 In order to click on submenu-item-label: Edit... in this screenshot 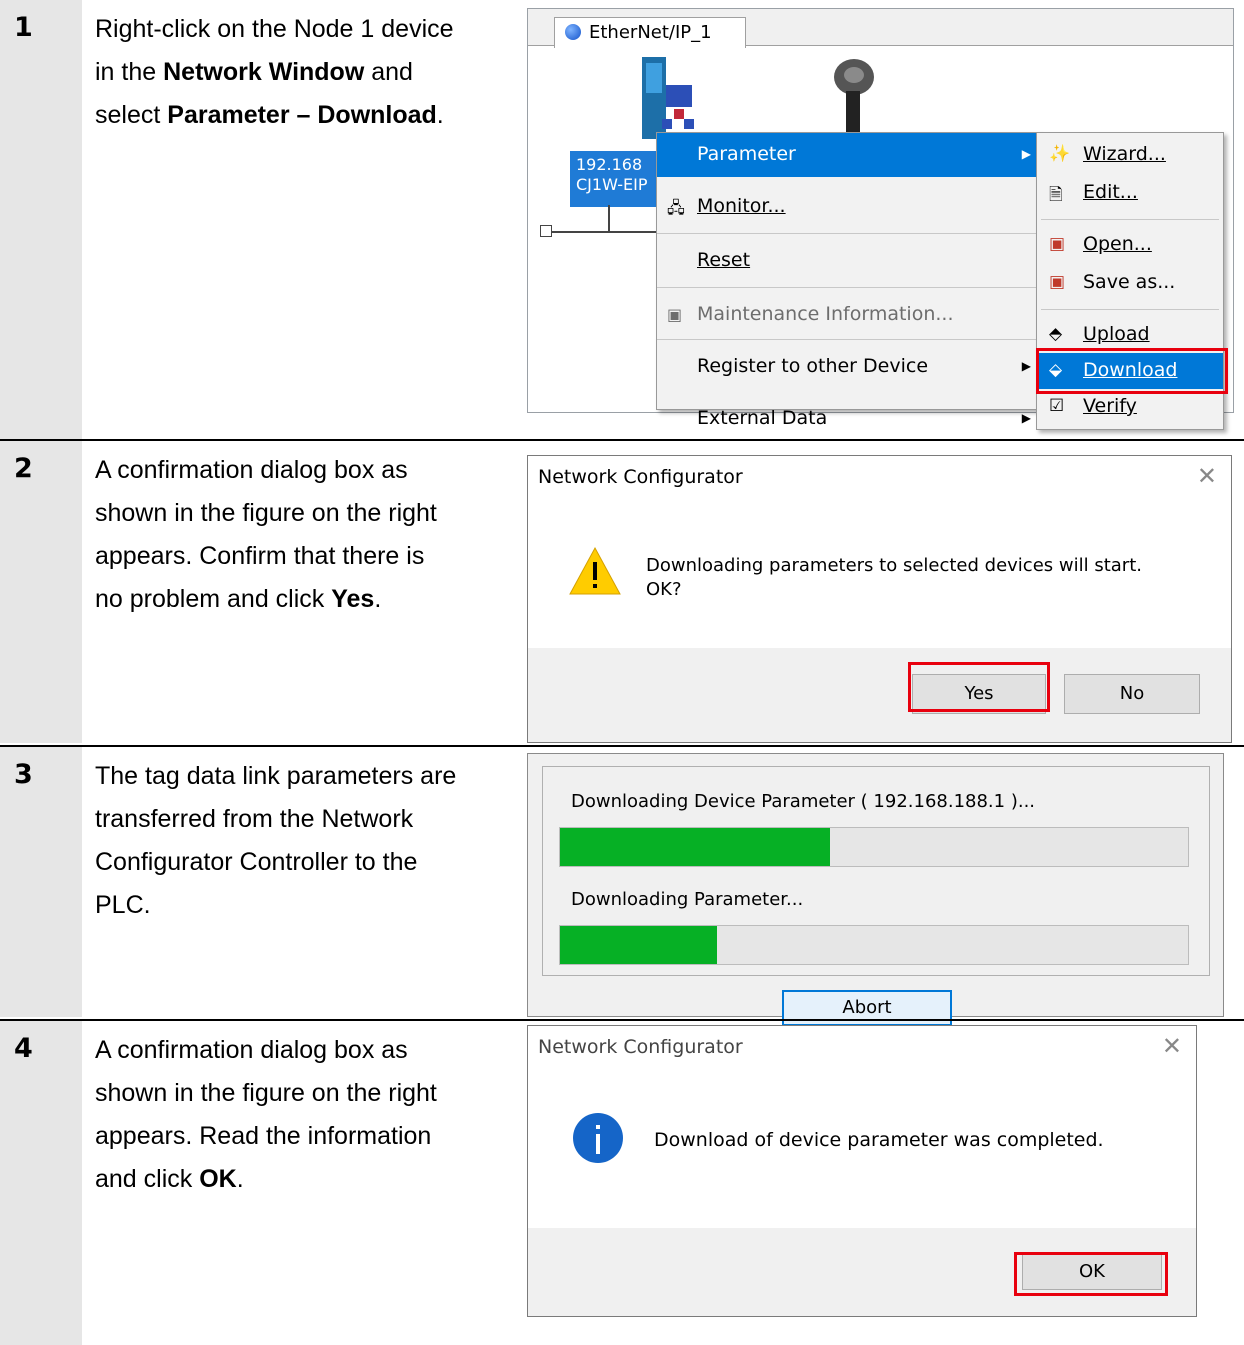, I will do `click(1110, 192)`.